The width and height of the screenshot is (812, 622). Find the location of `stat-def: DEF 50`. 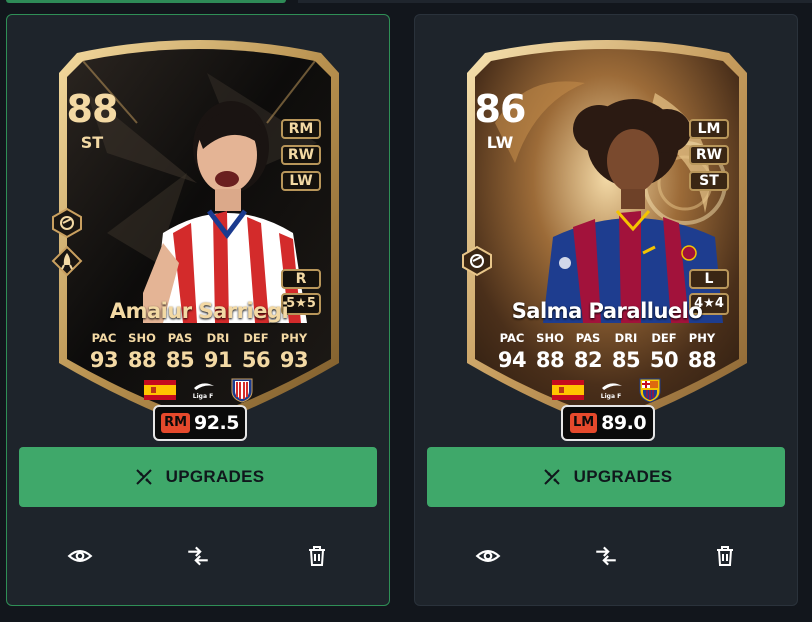

stat-def: DEF 50 is located at coordinates (664, 351).